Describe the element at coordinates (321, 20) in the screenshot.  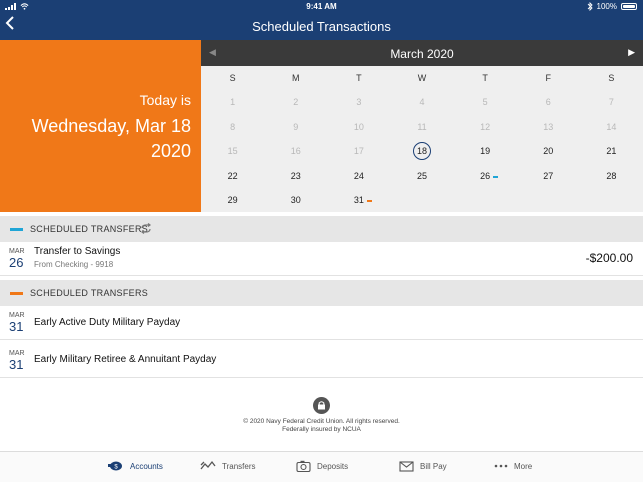
I see `navigation-bar: 9:41 AM 100% Scheduled Transactions` at that location.